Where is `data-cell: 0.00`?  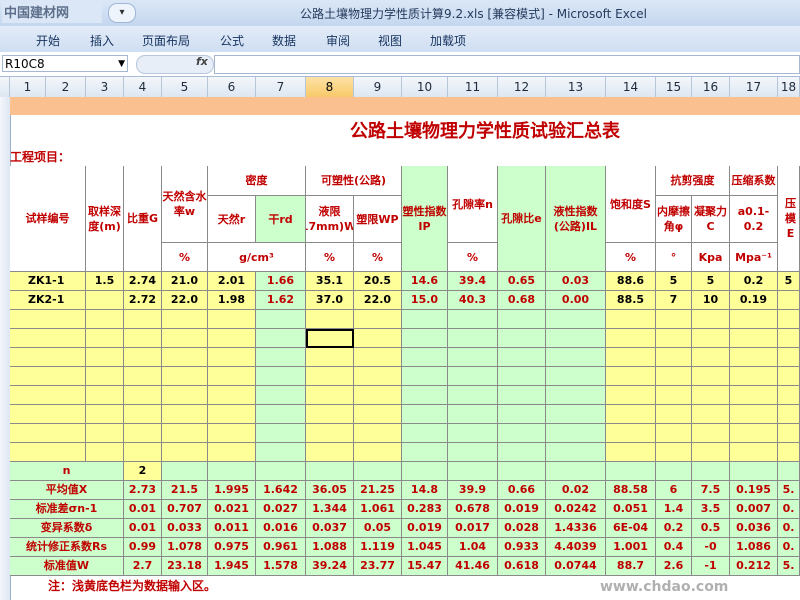 data-cell: 0.00 is located at coordinates (576, 300).